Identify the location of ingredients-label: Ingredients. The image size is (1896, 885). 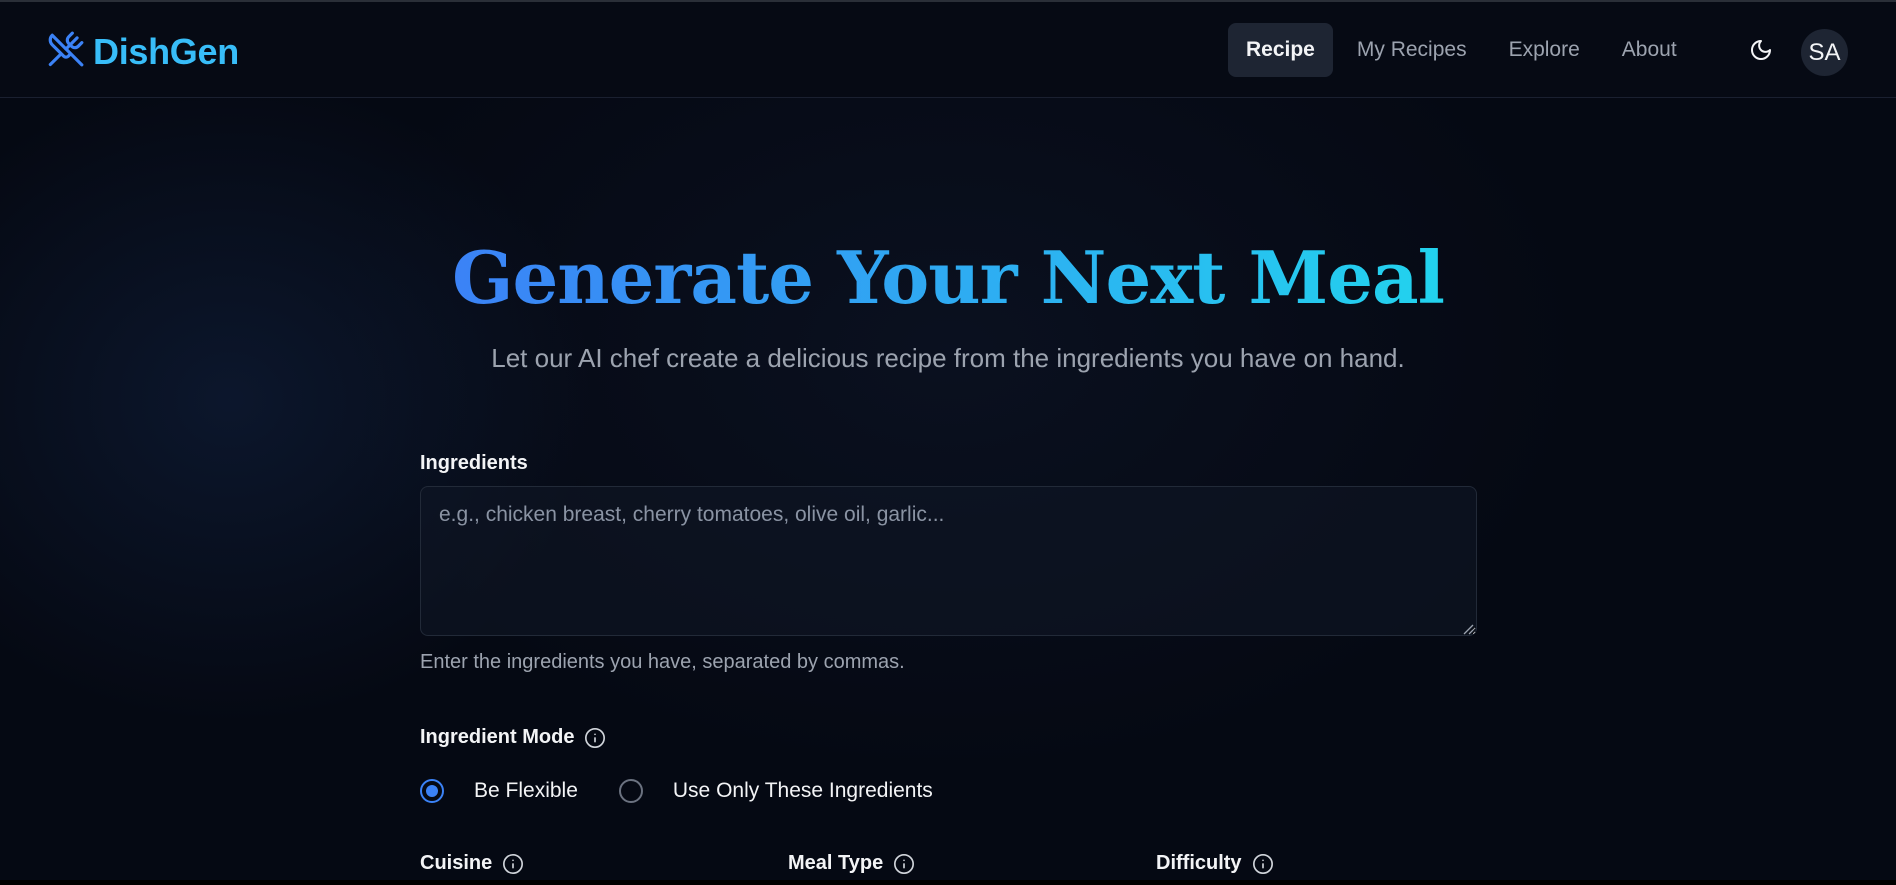
(474, 463).